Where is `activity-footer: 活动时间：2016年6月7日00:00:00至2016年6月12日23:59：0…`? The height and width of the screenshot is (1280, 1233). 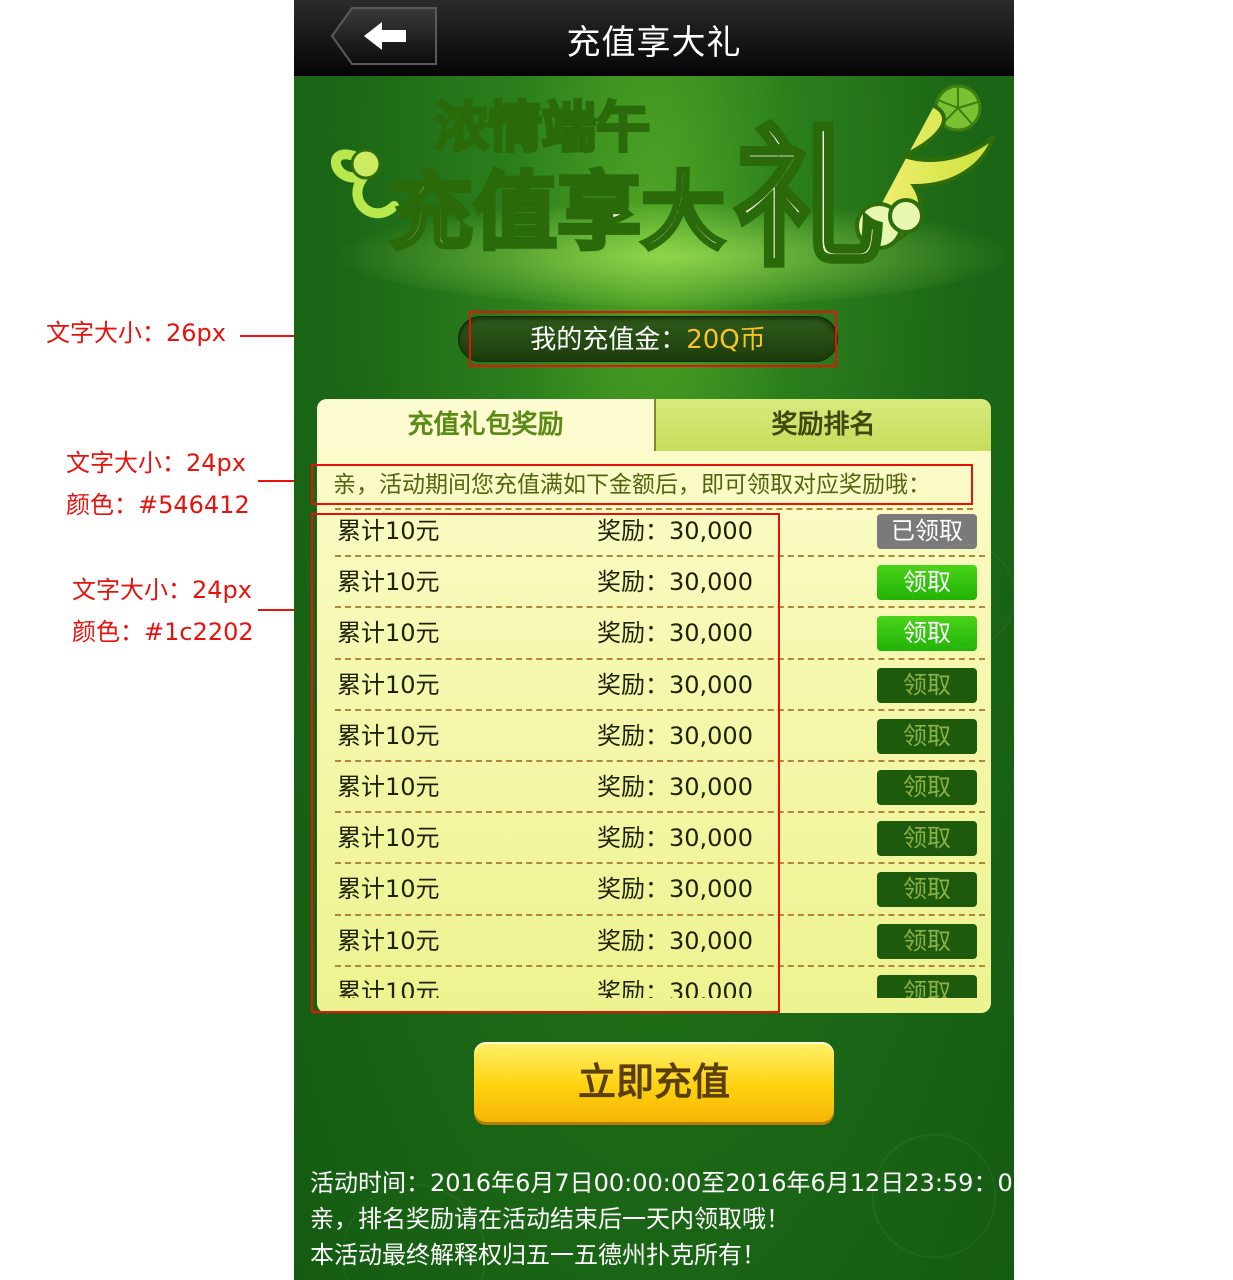 activity-footer: 活动时间：2016年6月7日00:00:00至2016年6月12日23:59：0… is located at coordinates (662, 1219).